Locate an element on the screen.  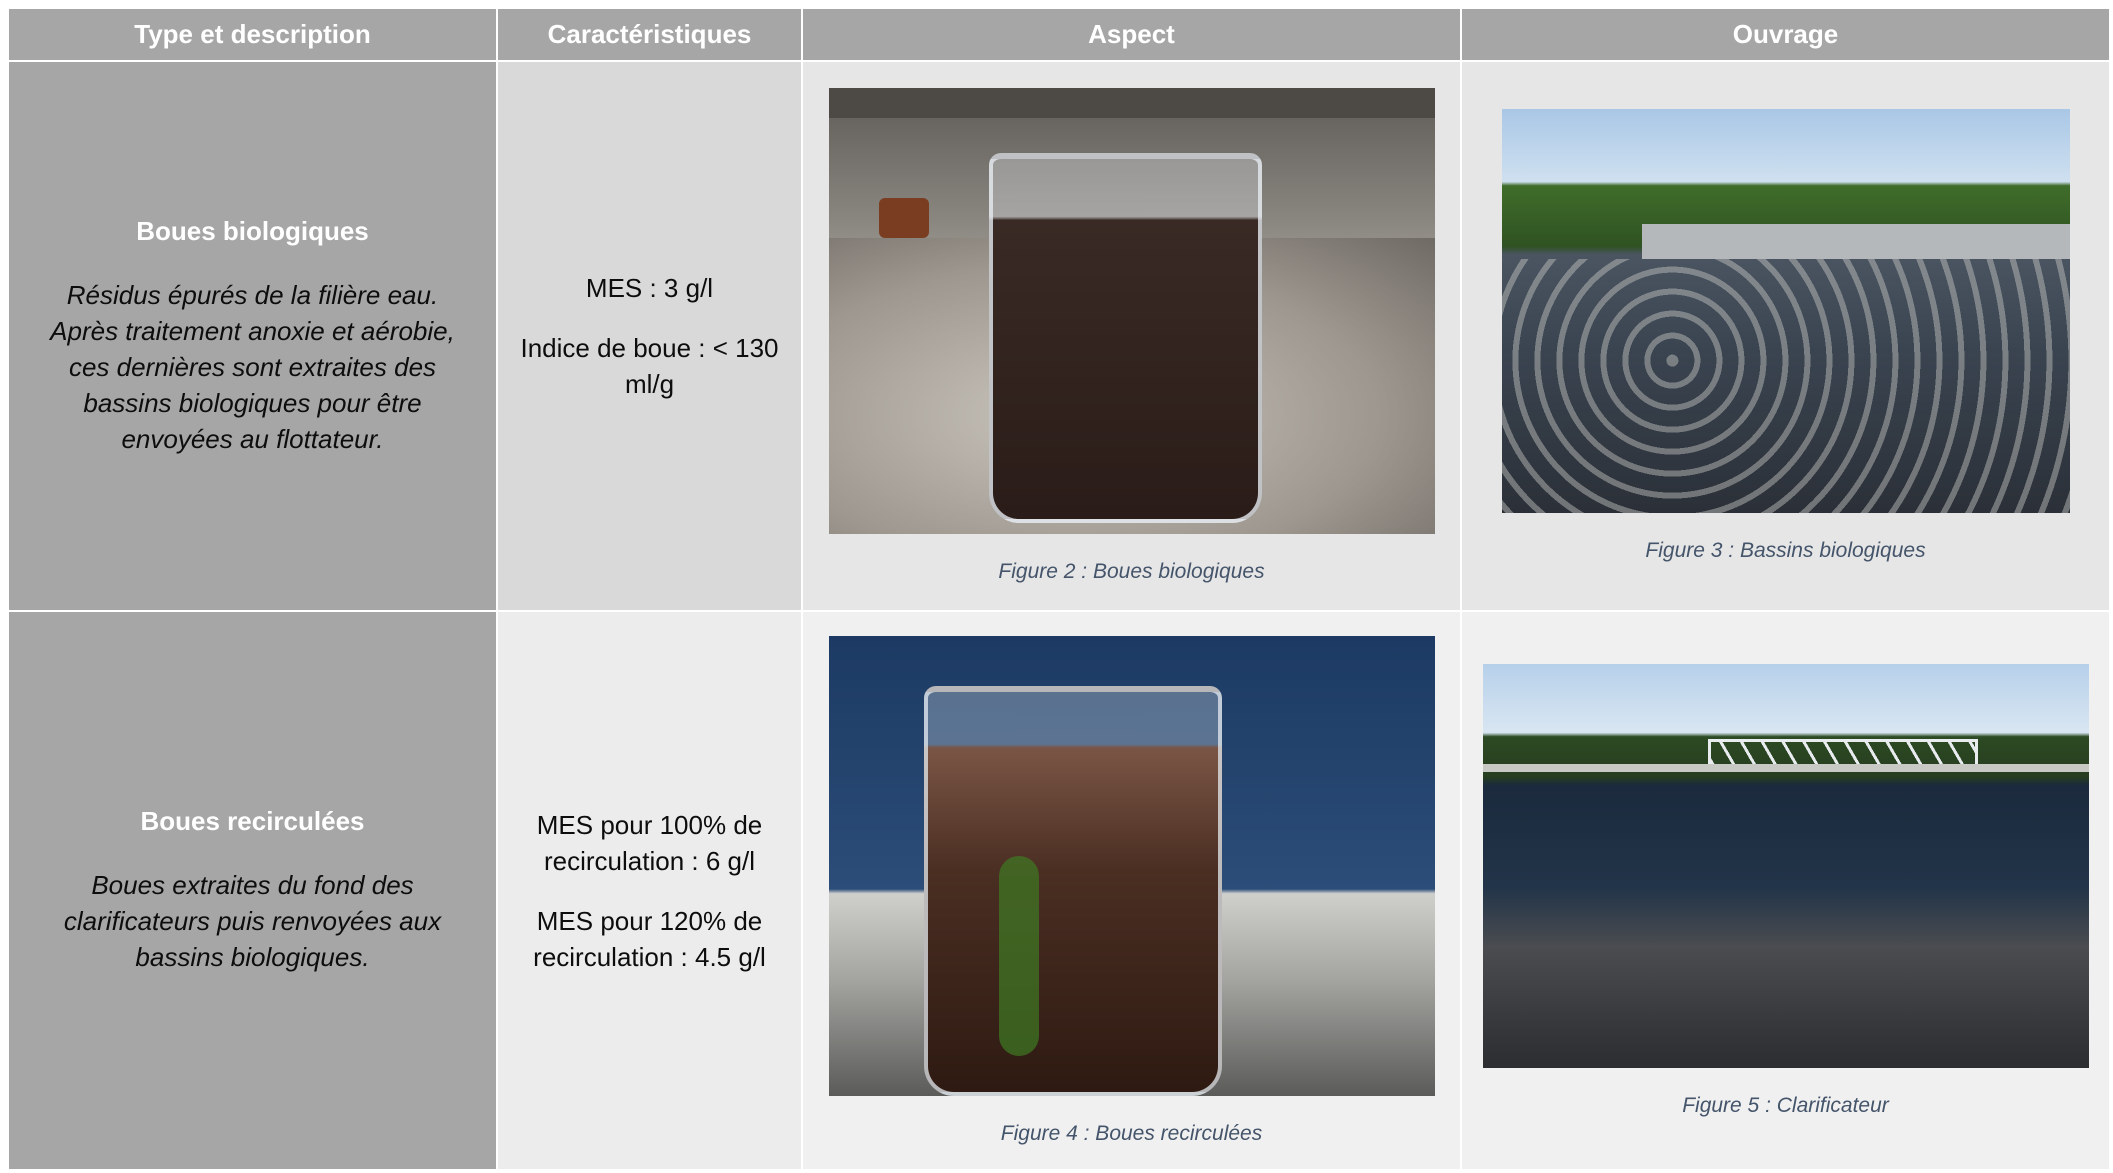
header-ouvrage: Ouvrage is located at coordinates (1786, 35).